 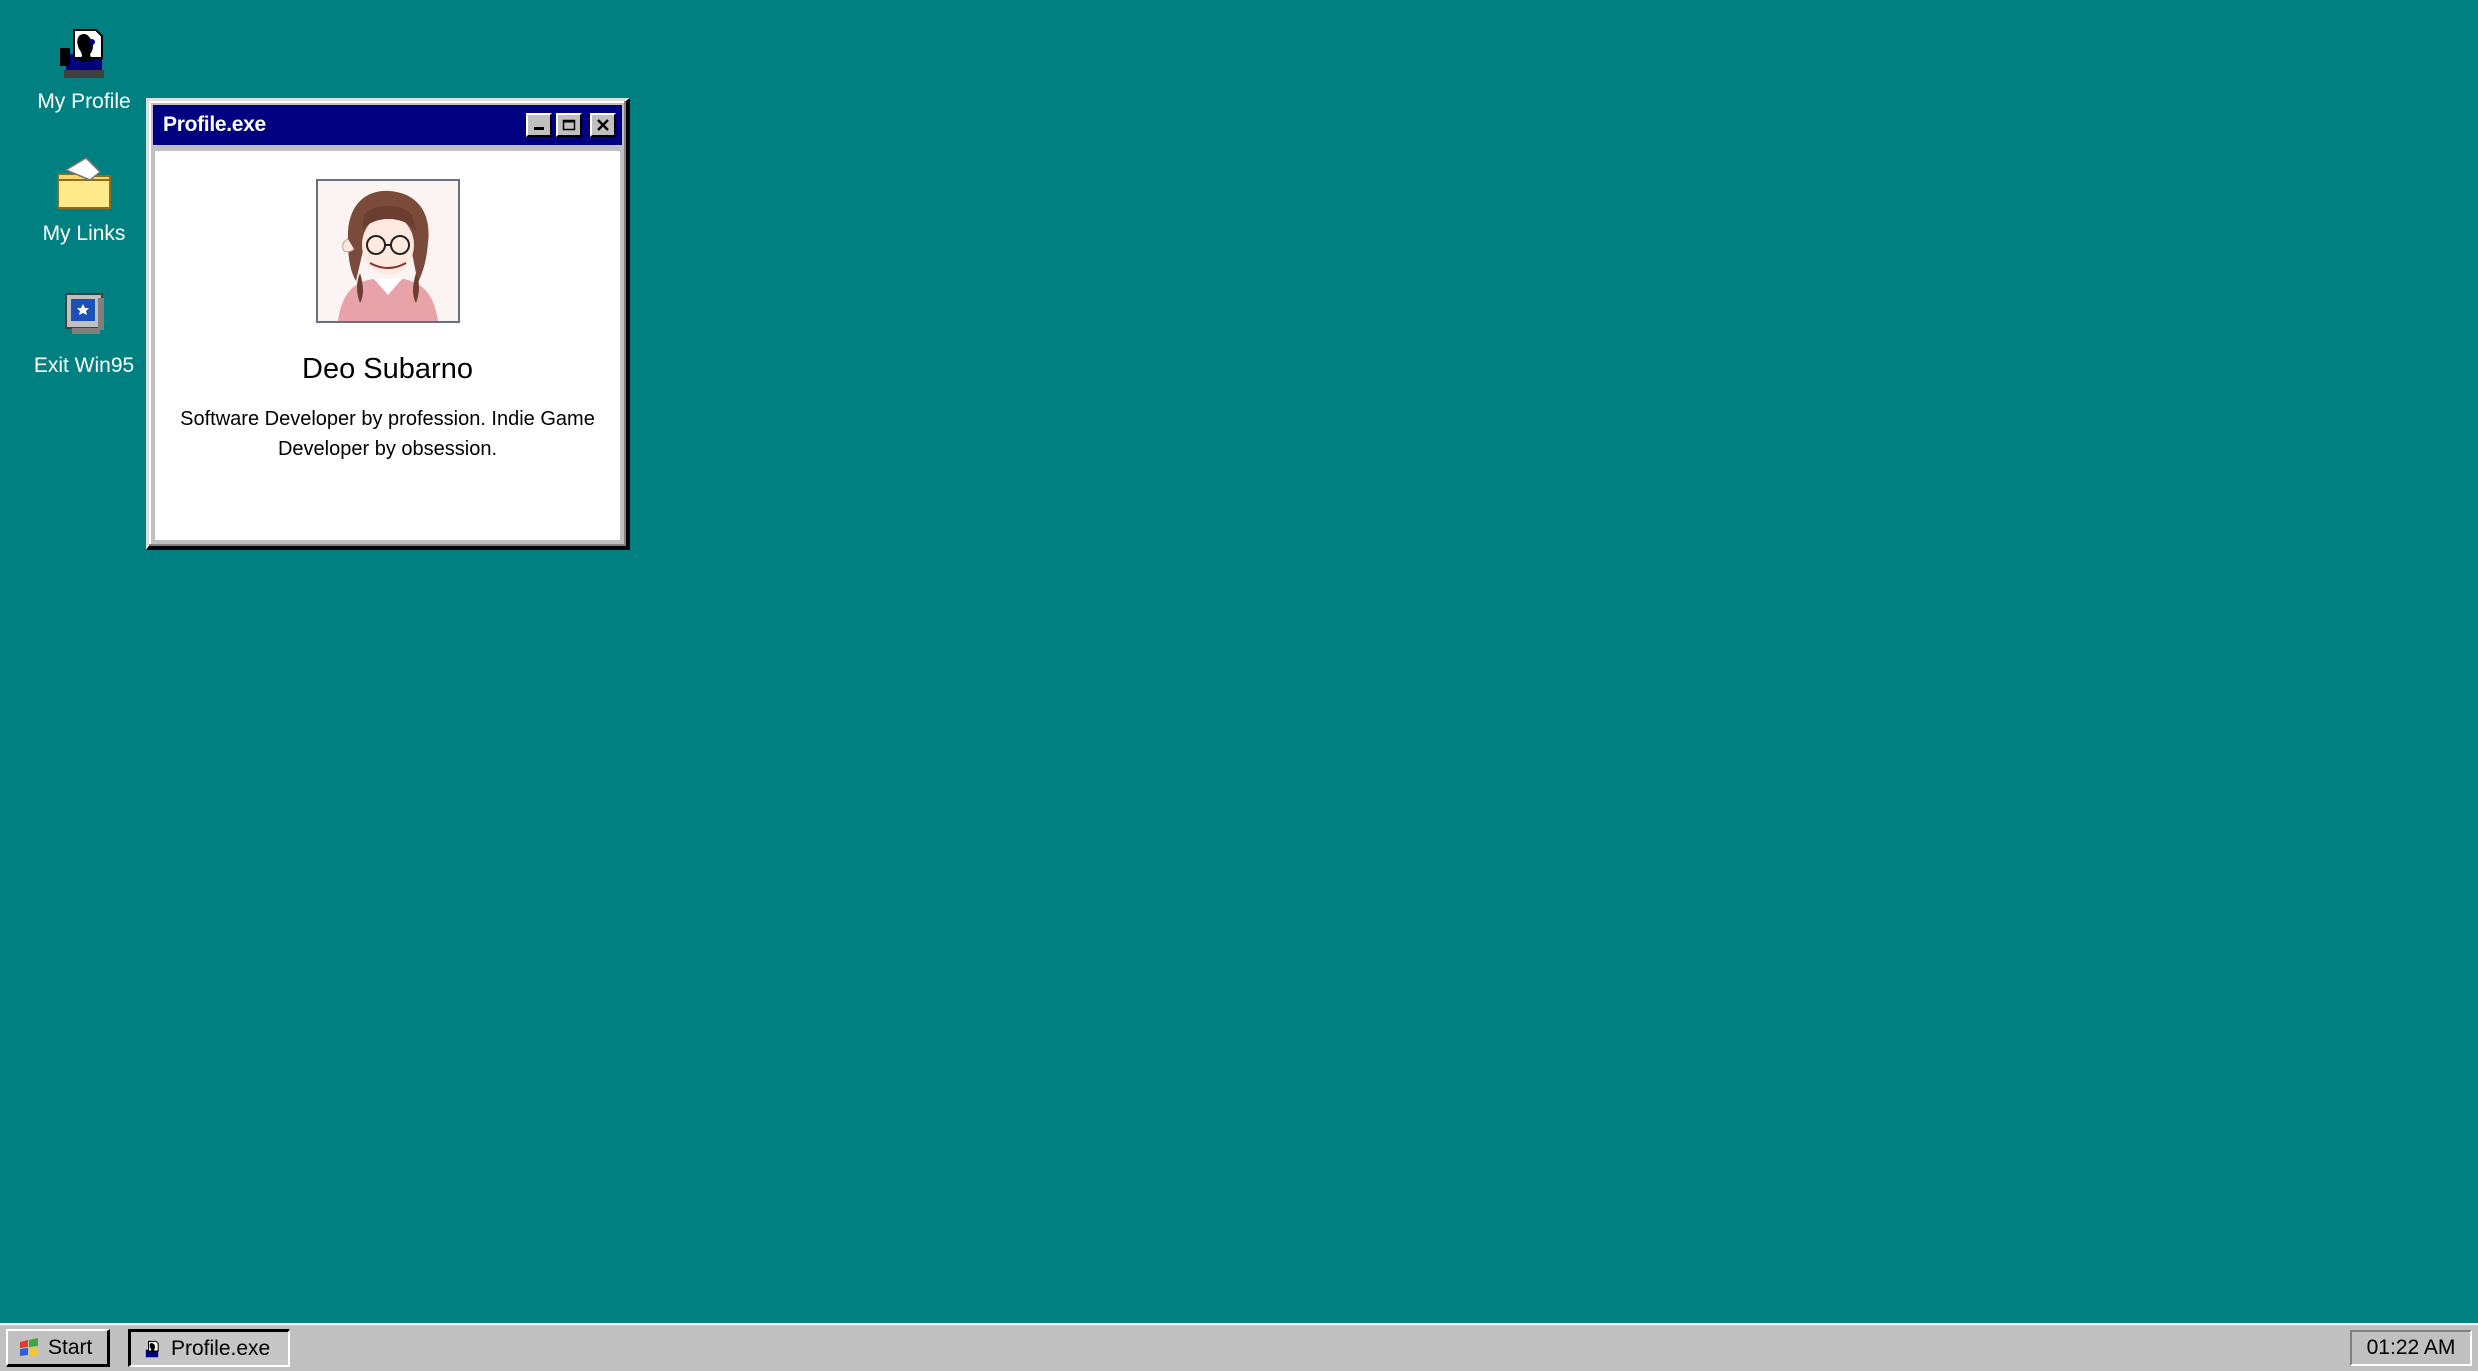 I want to click on computer-exit-icon, so click(x=84, y=313).